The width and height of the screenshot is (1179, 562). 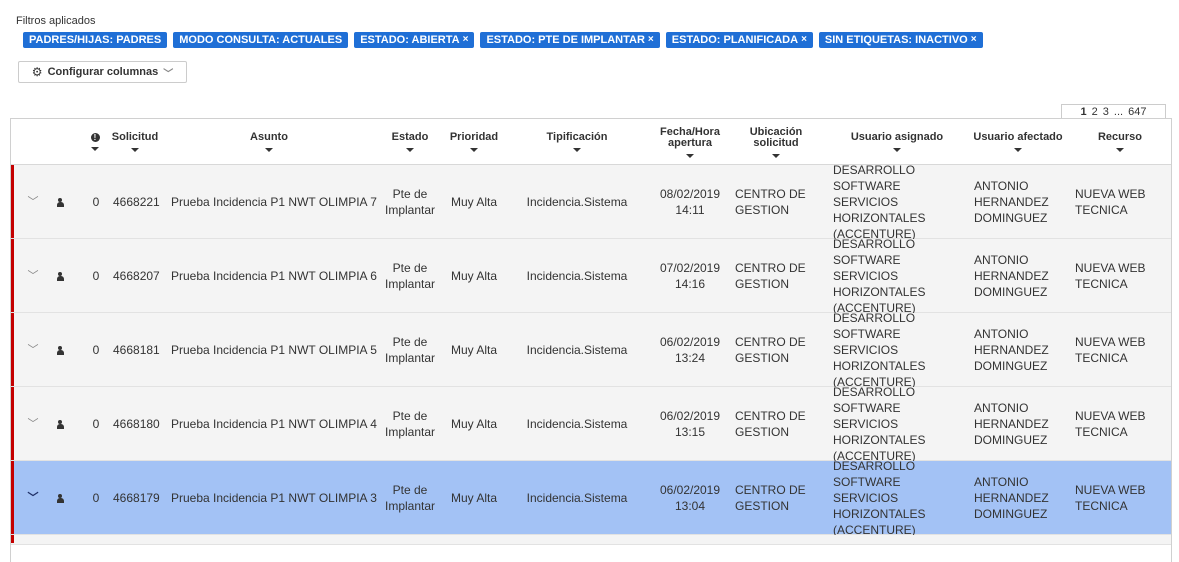 I want to click on solicitud-cell: 4668221, so click(x=139, y=202).